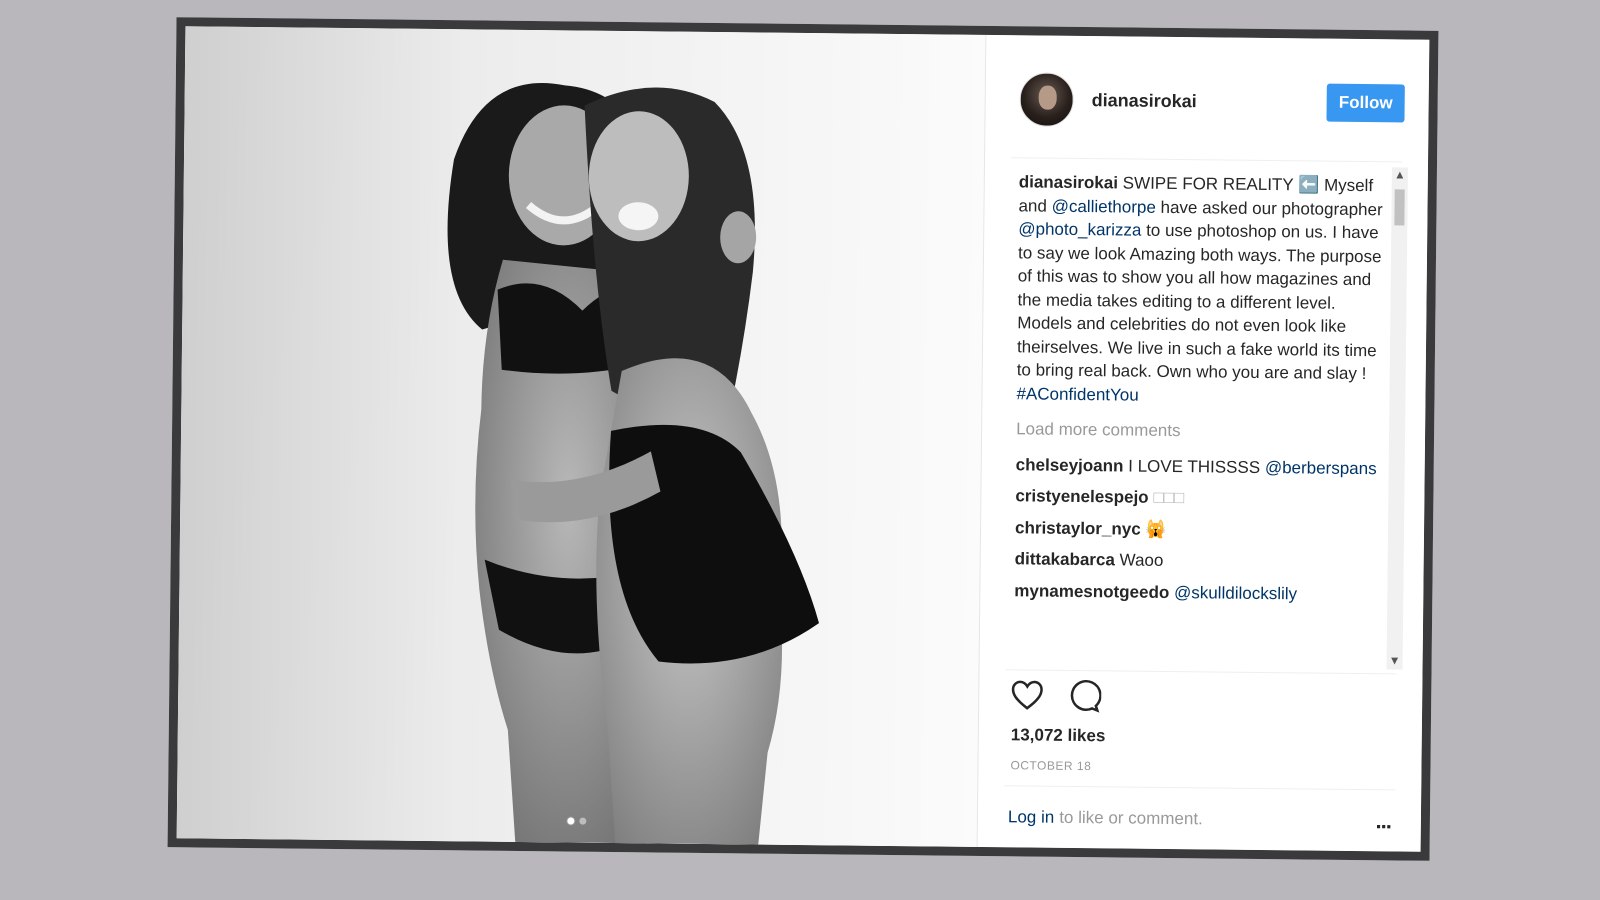  I want to click on comment-item: christaylor_nyc 🙀, so click(1201, 530).